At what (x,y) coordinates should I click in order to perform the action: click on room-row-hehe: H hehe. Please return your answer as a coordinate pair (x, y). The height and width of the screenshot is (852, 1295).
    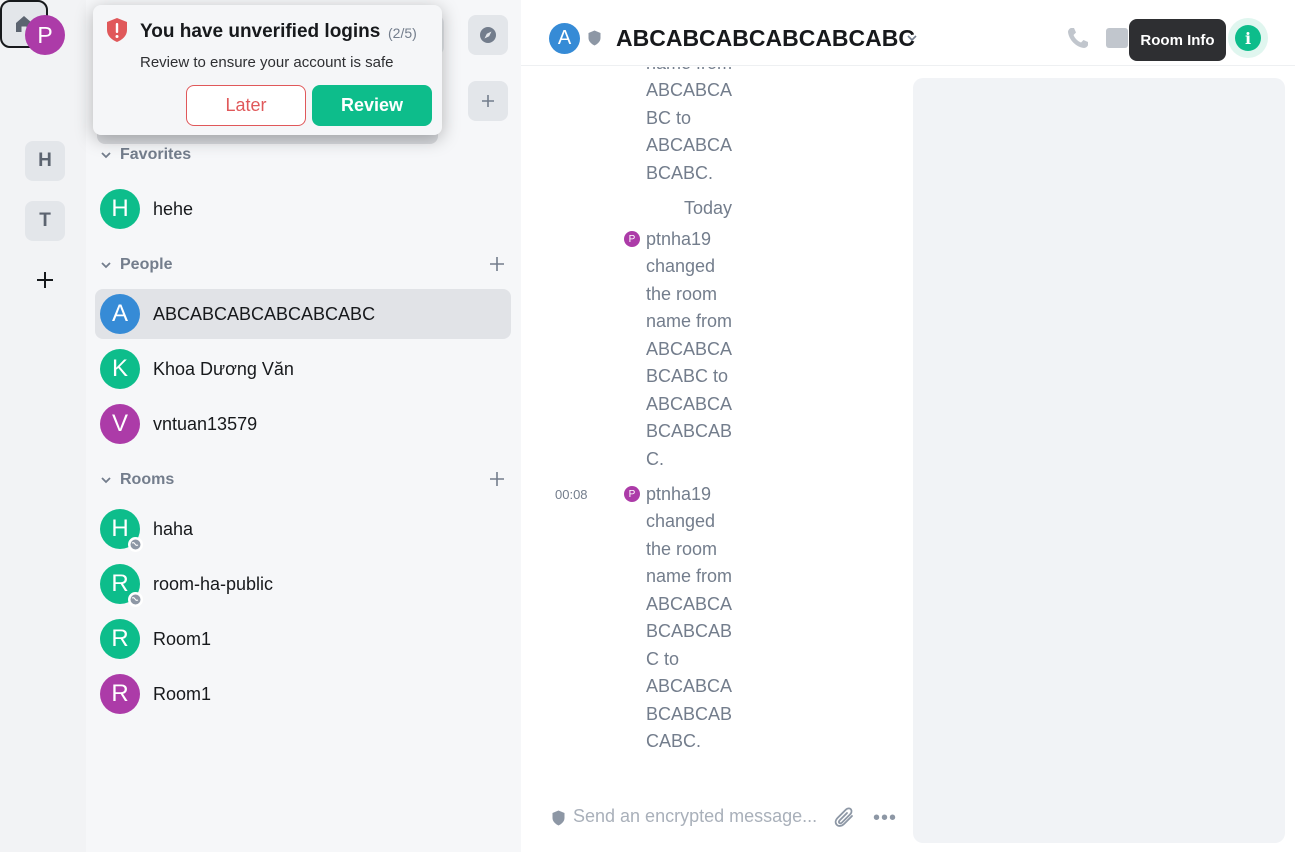
    Looking at the image, I should click on (303, 209).